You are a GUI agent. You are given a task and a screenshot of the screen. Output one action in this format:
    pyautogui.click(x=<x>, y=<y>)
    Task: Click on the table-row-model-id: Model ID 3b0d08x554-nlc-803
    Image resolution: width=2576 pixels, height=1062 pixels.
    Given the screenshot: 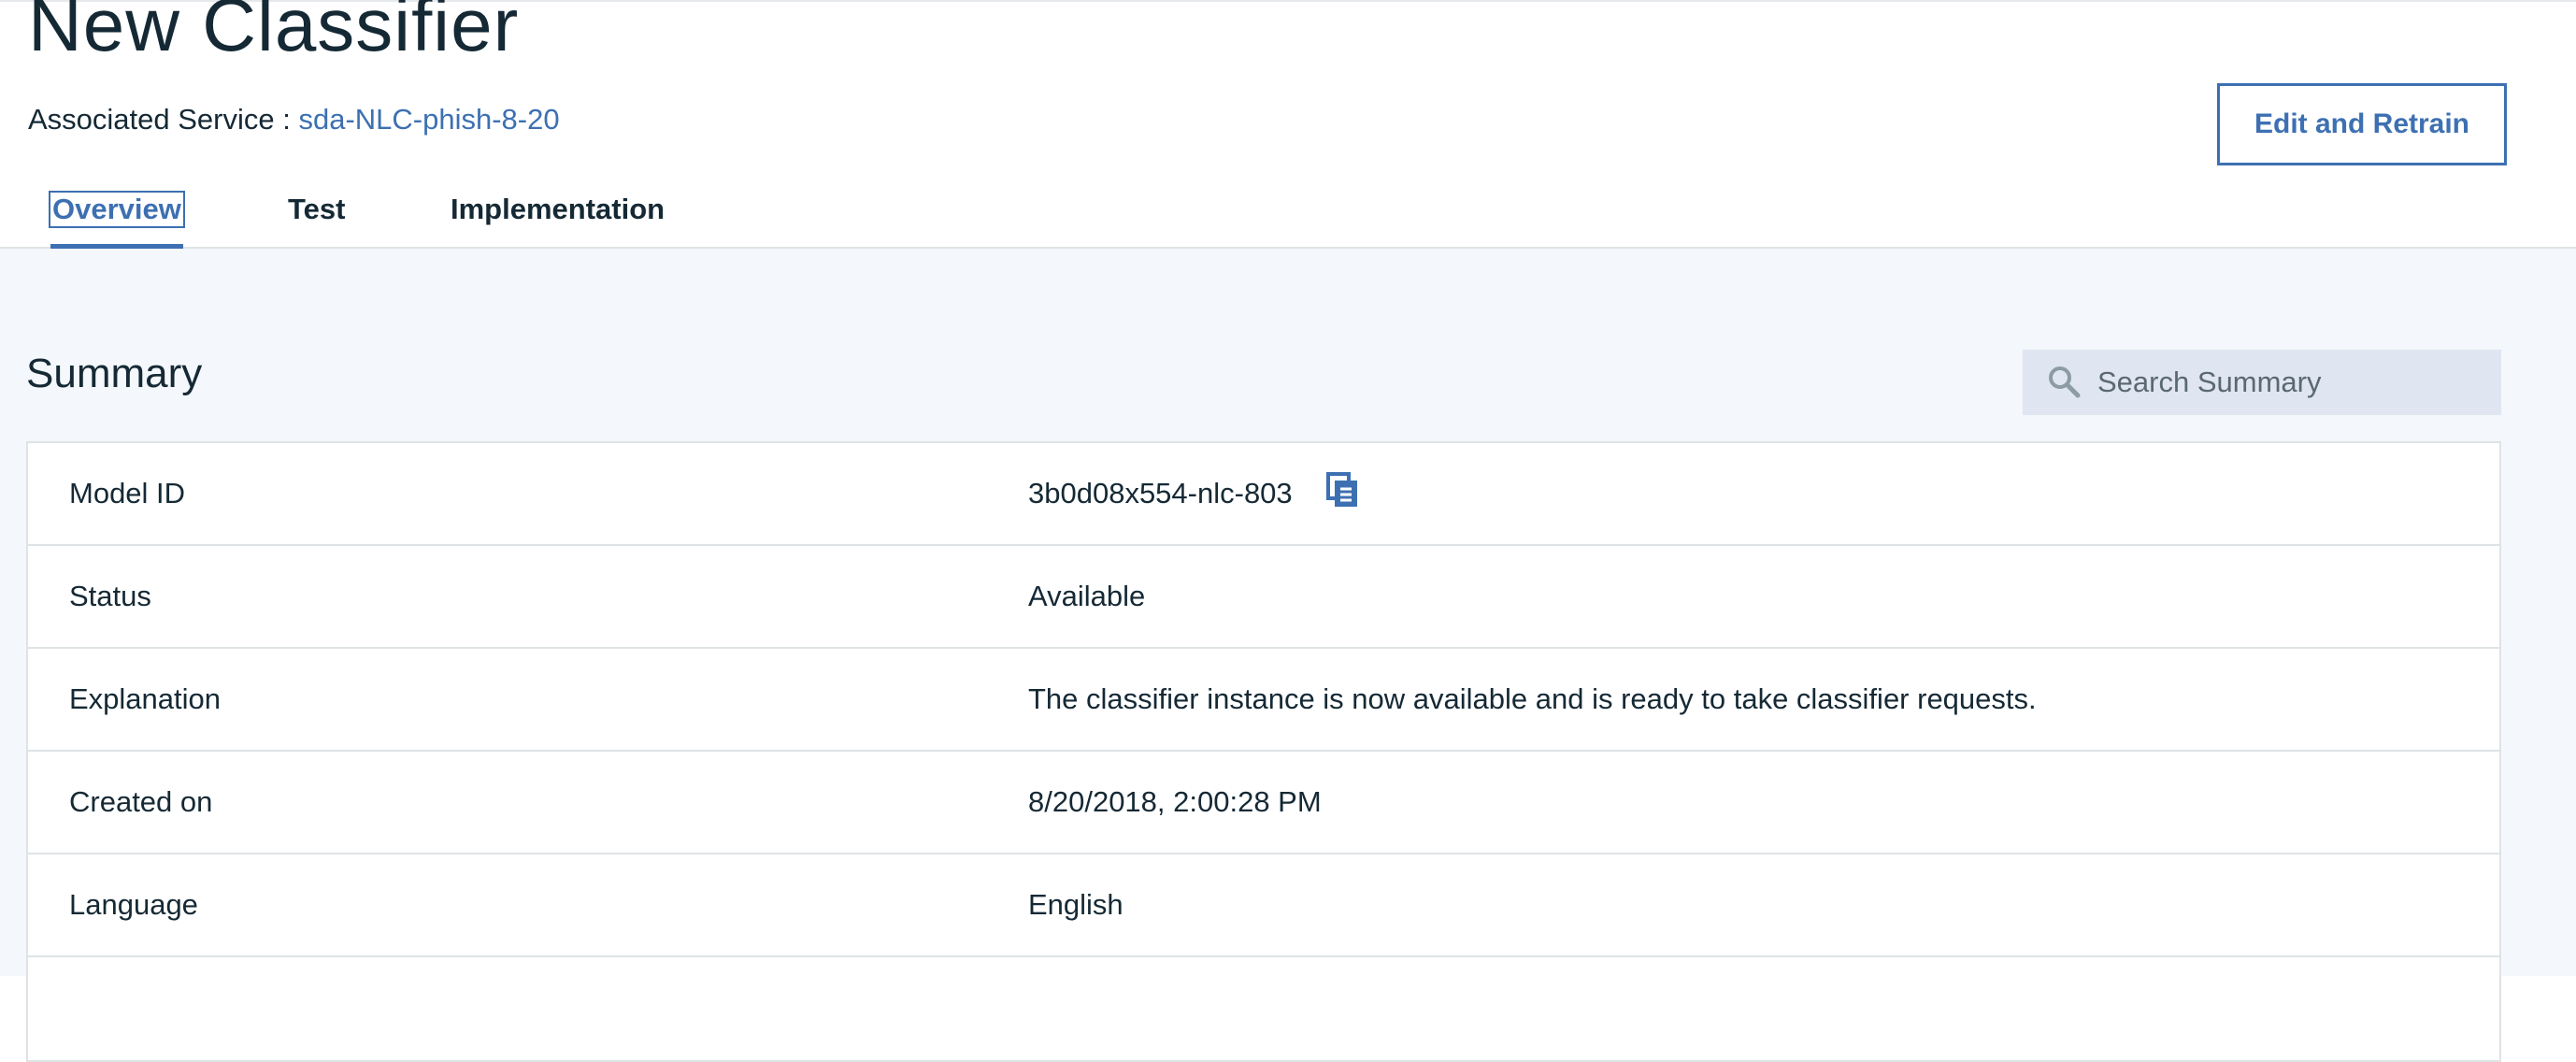 What is the action you would take?
    pyautogui.click(x=1263, y=494)
    